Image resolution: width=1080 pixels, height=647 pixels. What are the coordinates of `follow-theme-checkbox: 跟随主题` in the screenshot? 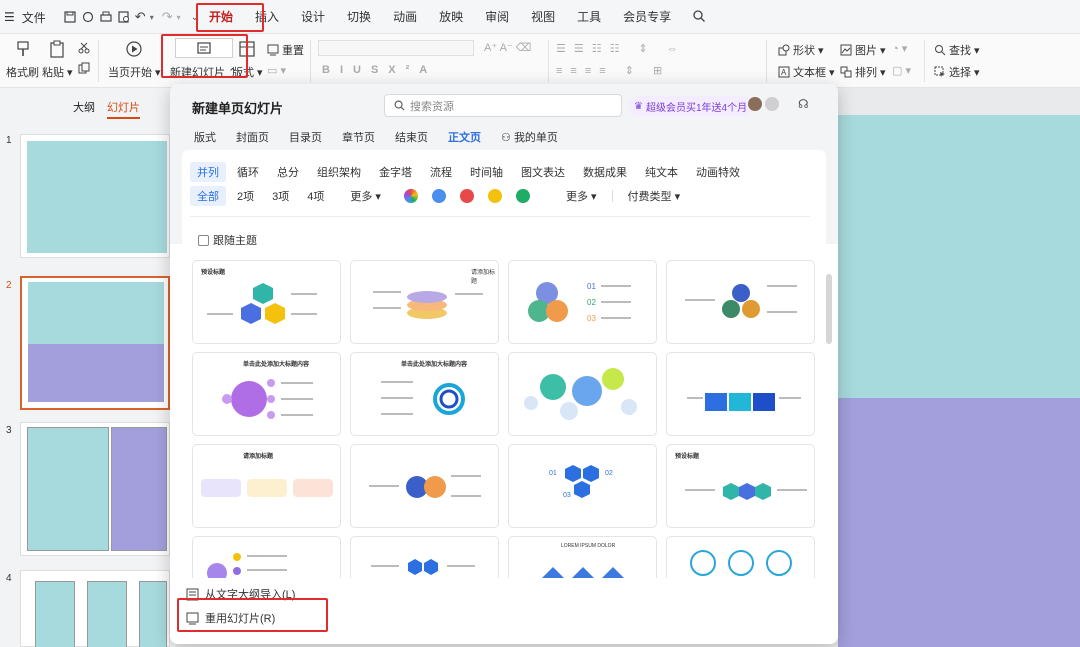 It's located at (227, 240).